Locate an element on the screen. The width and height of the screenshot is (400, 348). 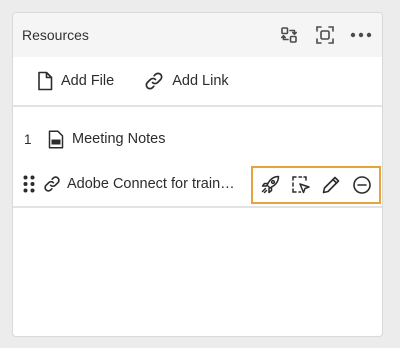
add-link-label: Add Link is located at coordinates (200, 81).